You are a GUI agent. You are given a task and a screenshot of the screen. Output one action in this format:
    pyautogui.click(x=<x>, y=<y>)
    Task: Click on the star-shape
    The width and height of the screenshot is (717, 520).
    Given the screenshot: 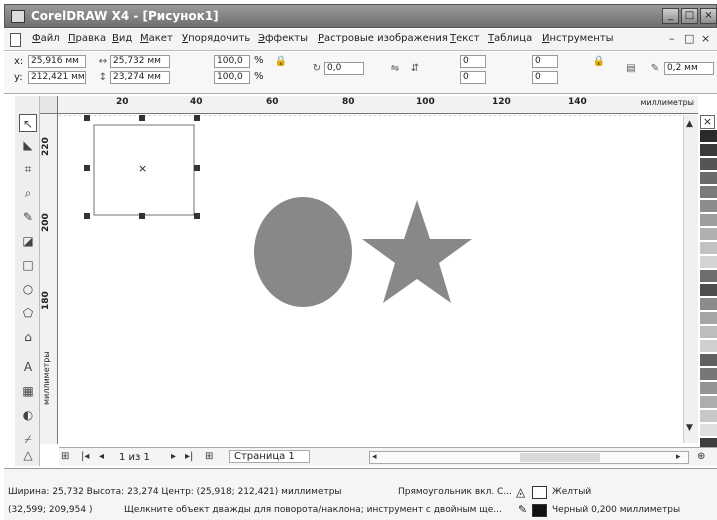 What is the action you would take?
    pyautogui.click(x=417, y=251)
    